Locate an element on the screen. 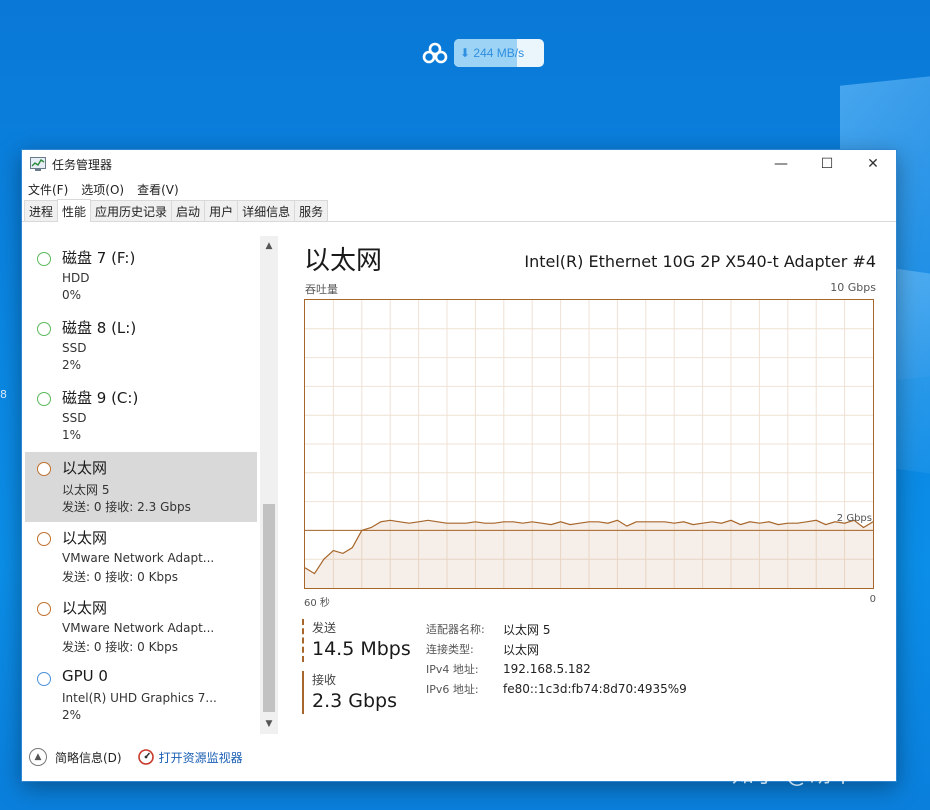  sidebar-item-gpu-0: GPU 0 Intel(R) UHD Graphics 7... 2% is located at coordinates (141, 696).